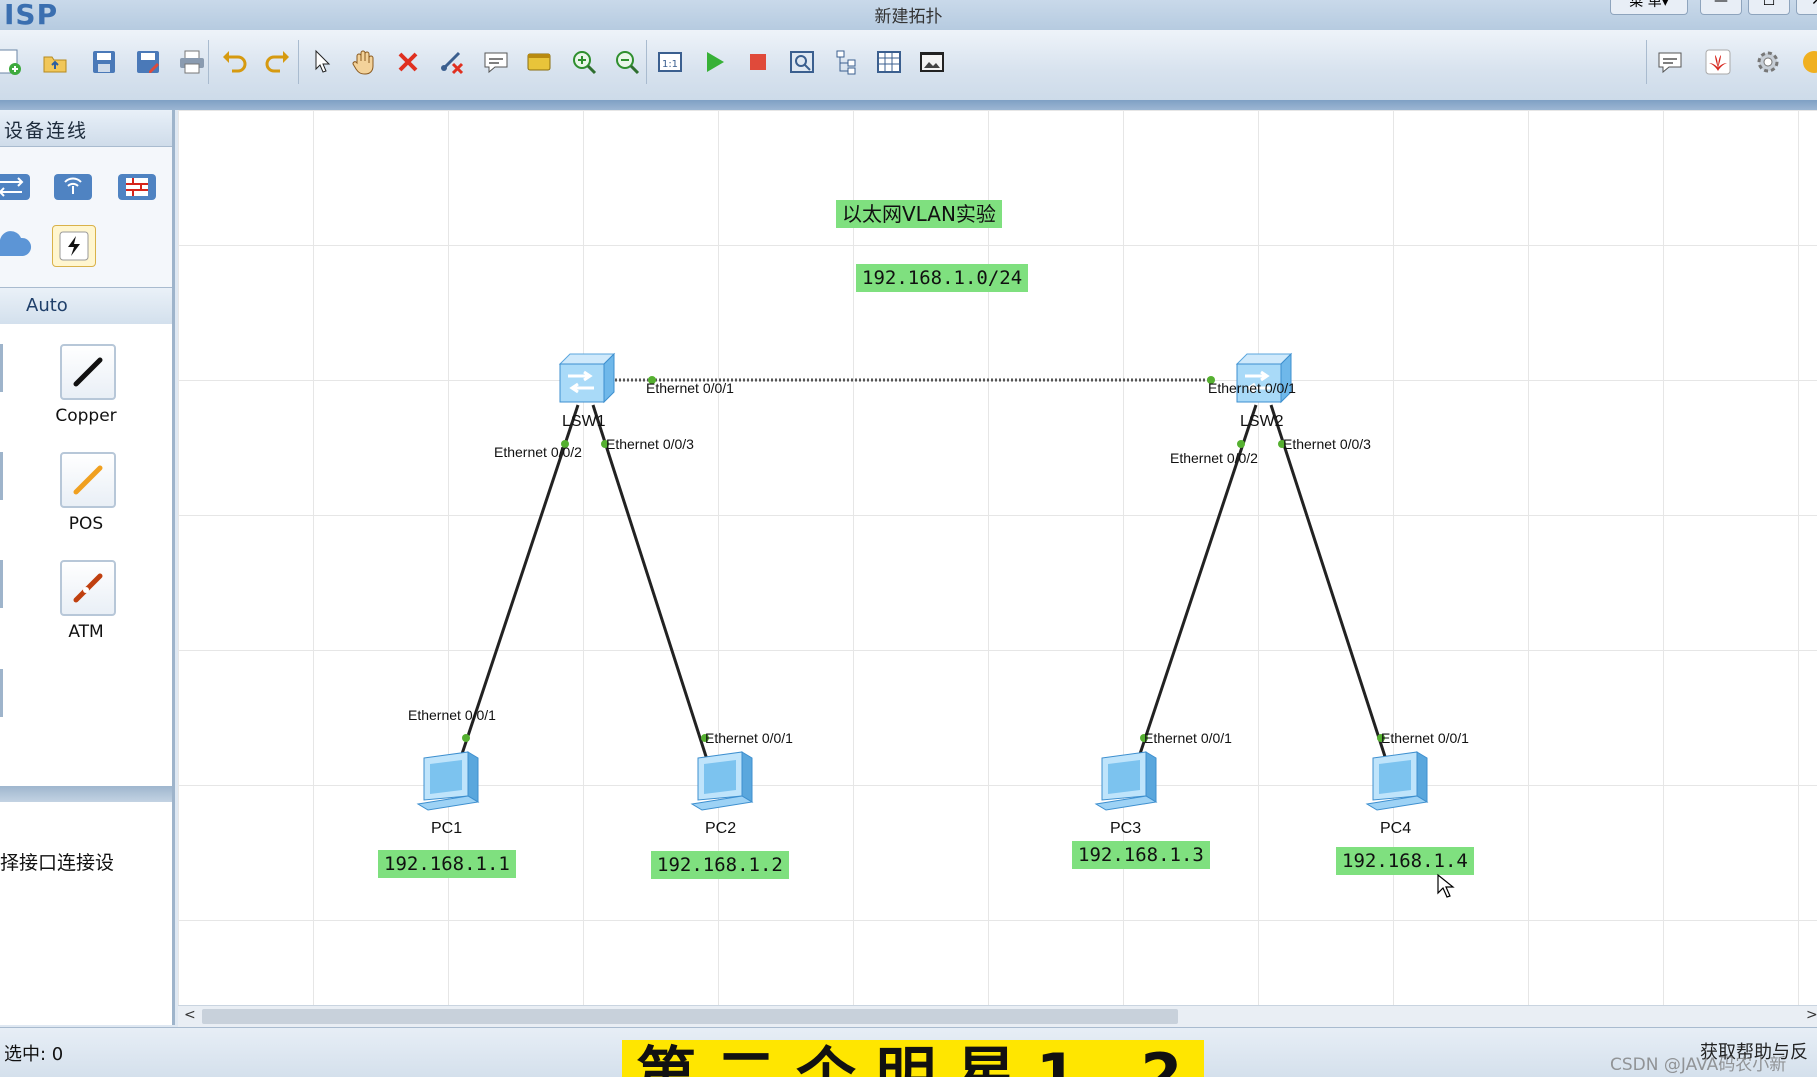 Image resolution: width=1817 pixels, height=1077 pixels. I want to click on redo-icon, so click(278, 62).